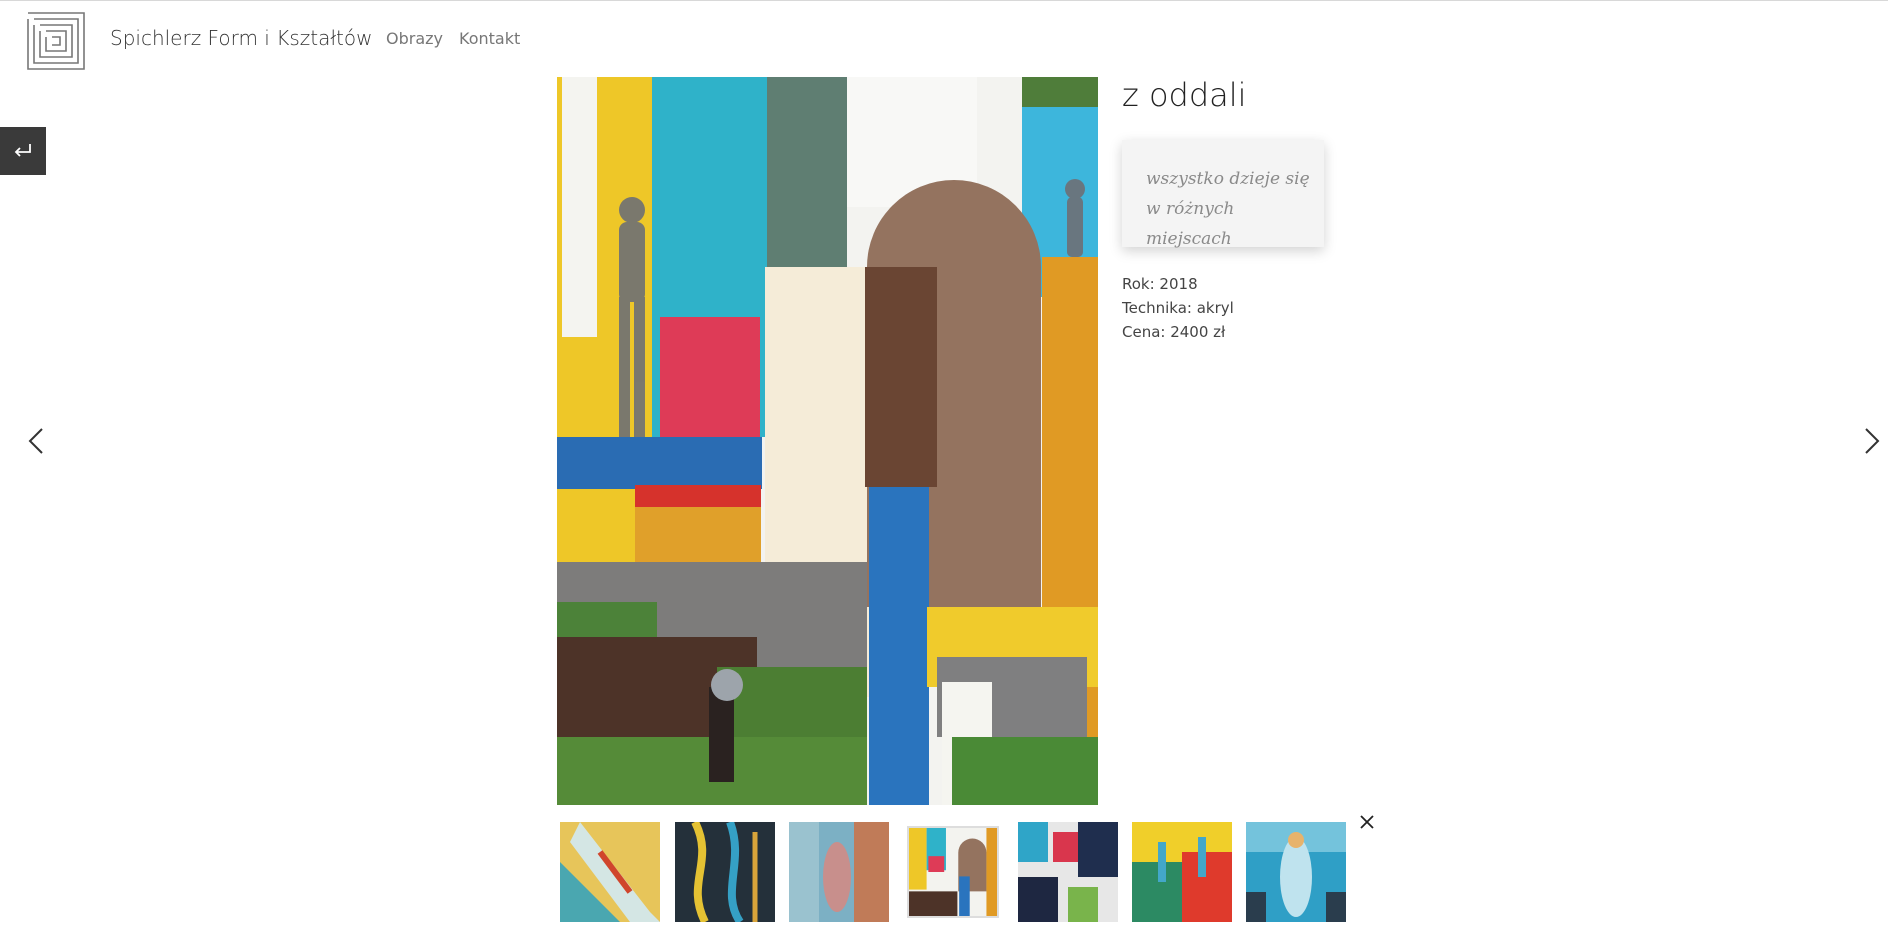 This screenshot has width=1888, height=936. What do you see at coordinates (1228, 179) in the screenshot?
I see `quote-line-1: wszystko dzieje się` at bounding box center [1228, 179].